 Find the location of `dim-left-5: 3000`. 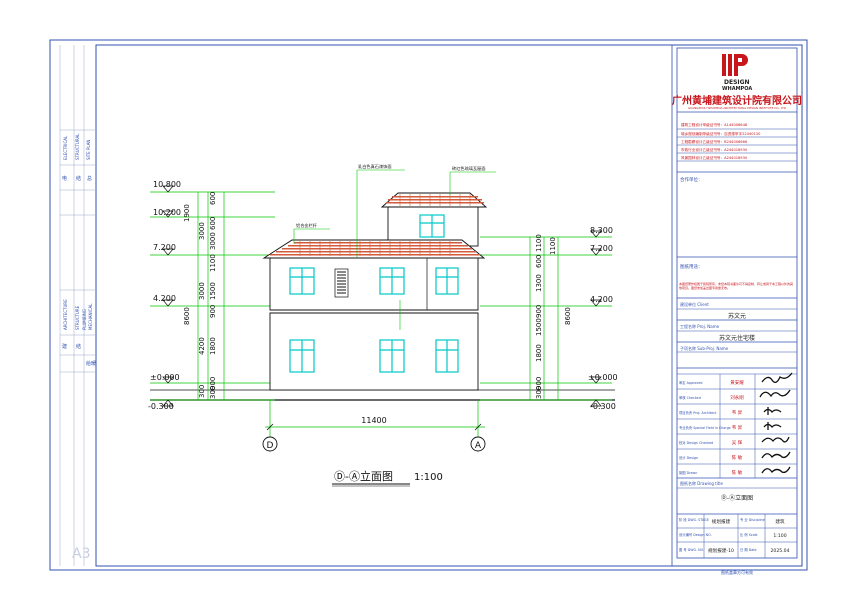

dim-left-5: 3000 is located at coordinates (213, 241).